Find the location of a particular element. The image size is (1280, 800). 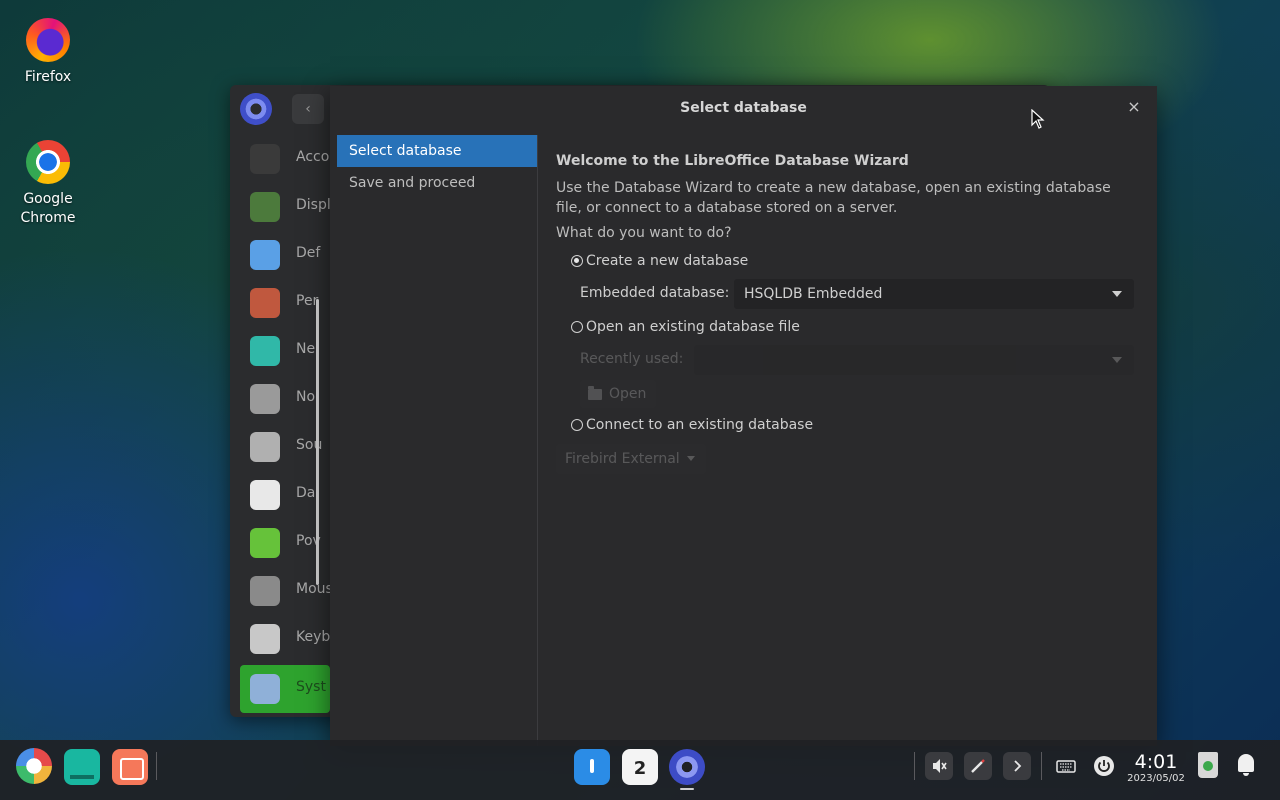

connect-database-type-select: Firebird External is located at coordinates (631, 459).